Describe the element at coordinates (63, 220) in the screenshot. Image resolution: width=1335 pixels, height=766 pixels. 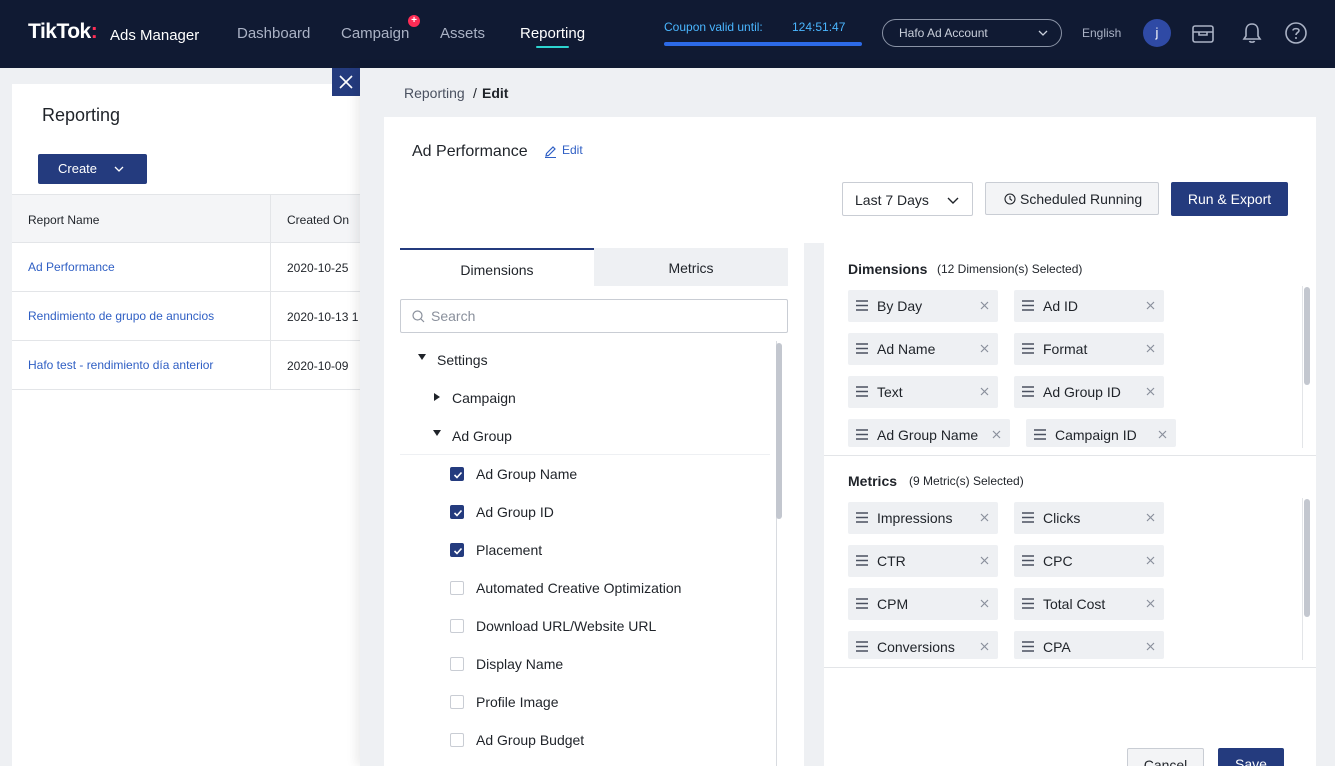
I see `column-header-report-name: Report Name` at that location.